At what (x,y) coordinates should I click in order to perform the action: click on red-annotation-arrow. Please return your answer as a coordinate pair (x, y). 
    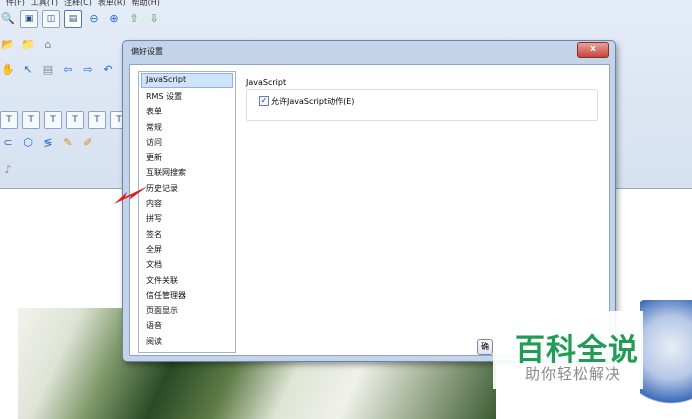
    Looking at the image, I should click on (131, 195).